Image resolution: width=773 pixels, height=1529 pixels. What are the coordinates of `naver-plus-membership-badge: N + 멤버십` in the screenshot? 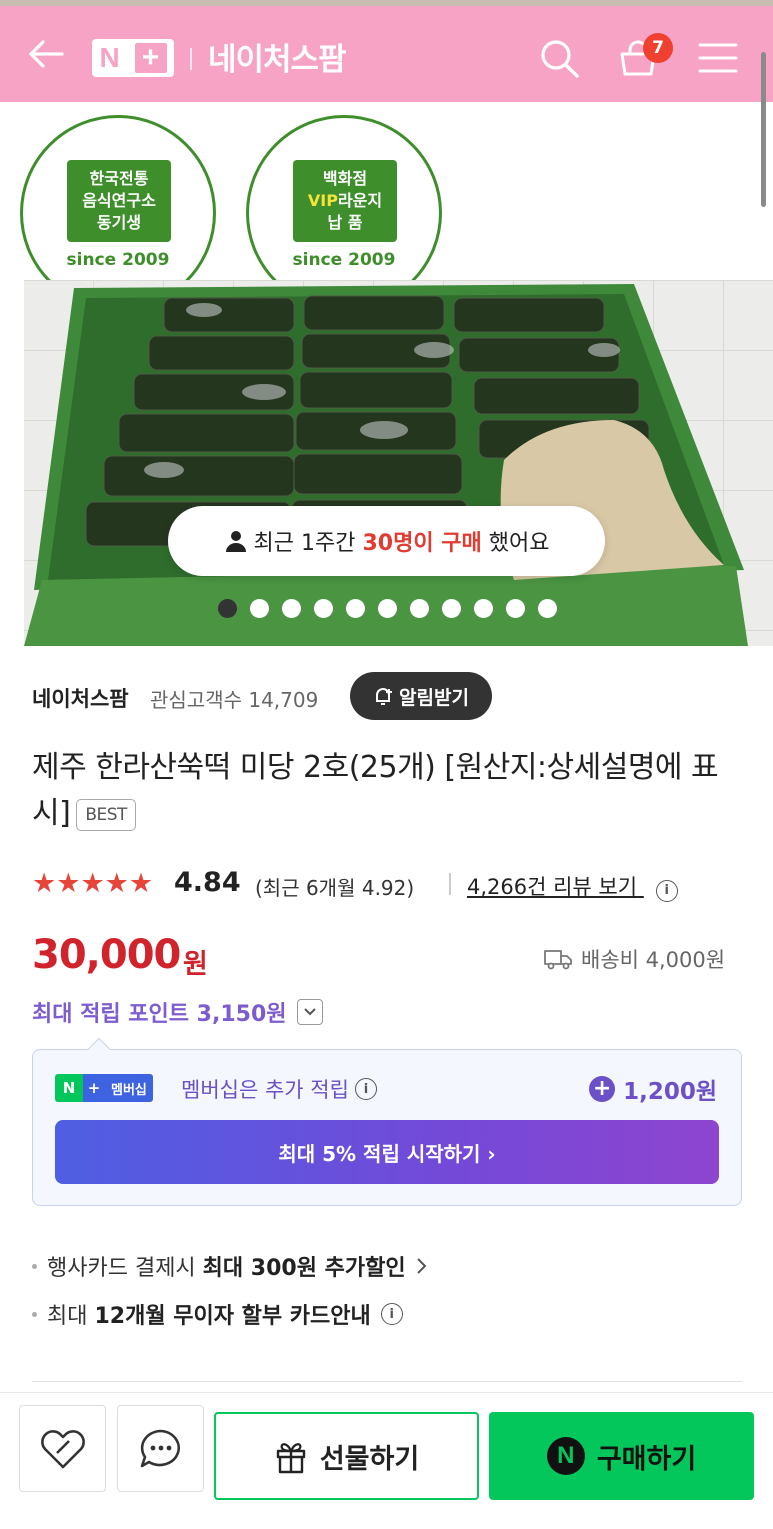 It's located at (104, 1088).